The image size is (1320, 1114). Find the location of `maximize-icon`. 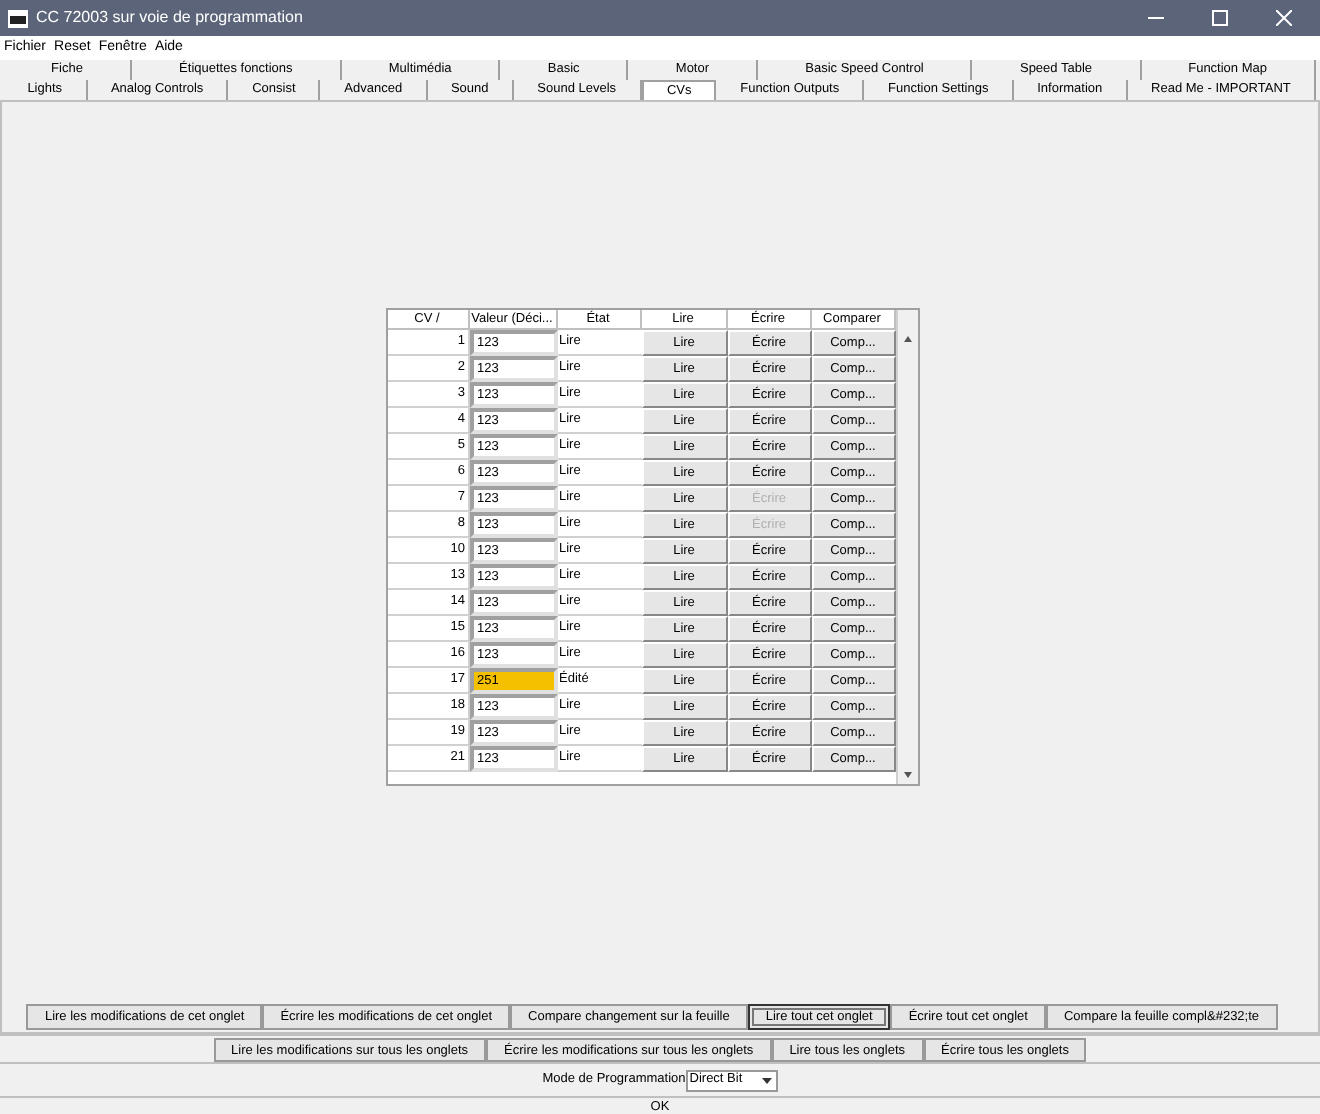

maximize-icon is located at coordinates (1220, 18).